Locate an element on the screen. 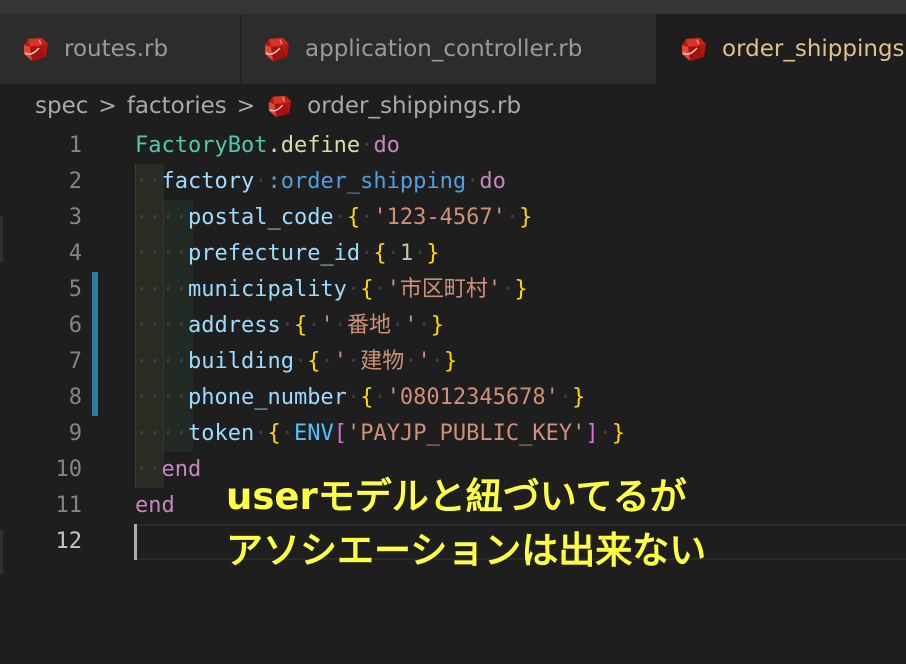 Image resolution: width=906 pixels, height=664 pixels. code-token: address is located at coordinates (234, 325).